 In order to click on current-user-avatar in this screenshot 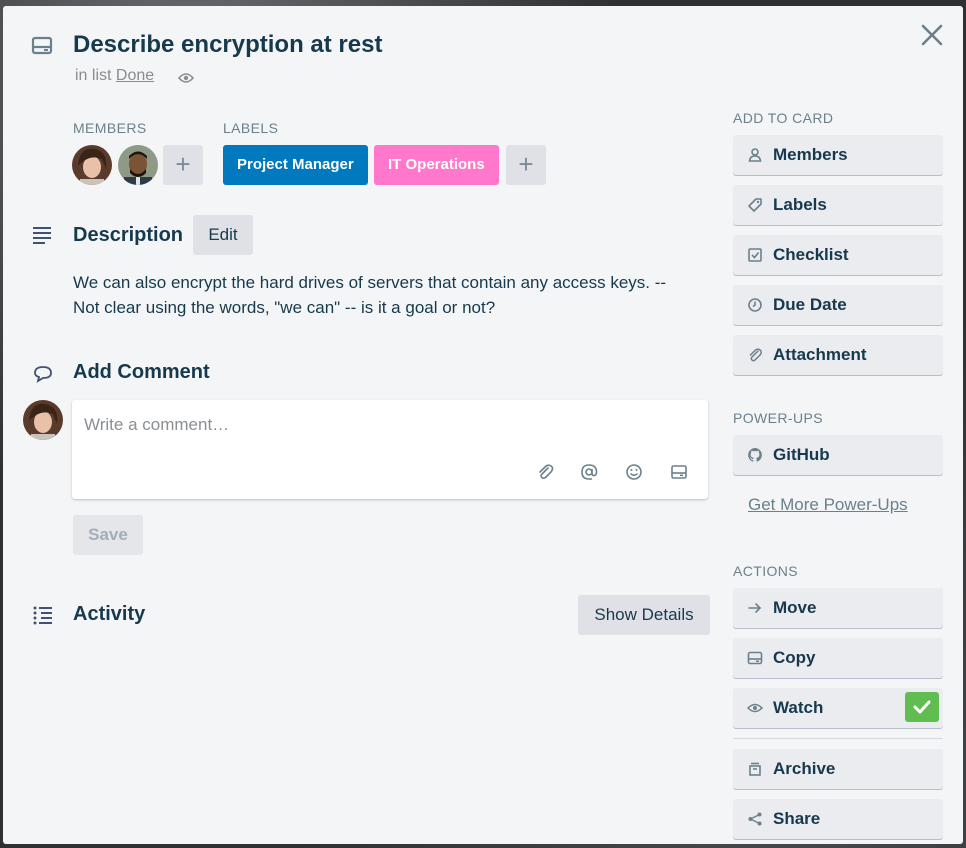, I will do `click(43, 420)`.